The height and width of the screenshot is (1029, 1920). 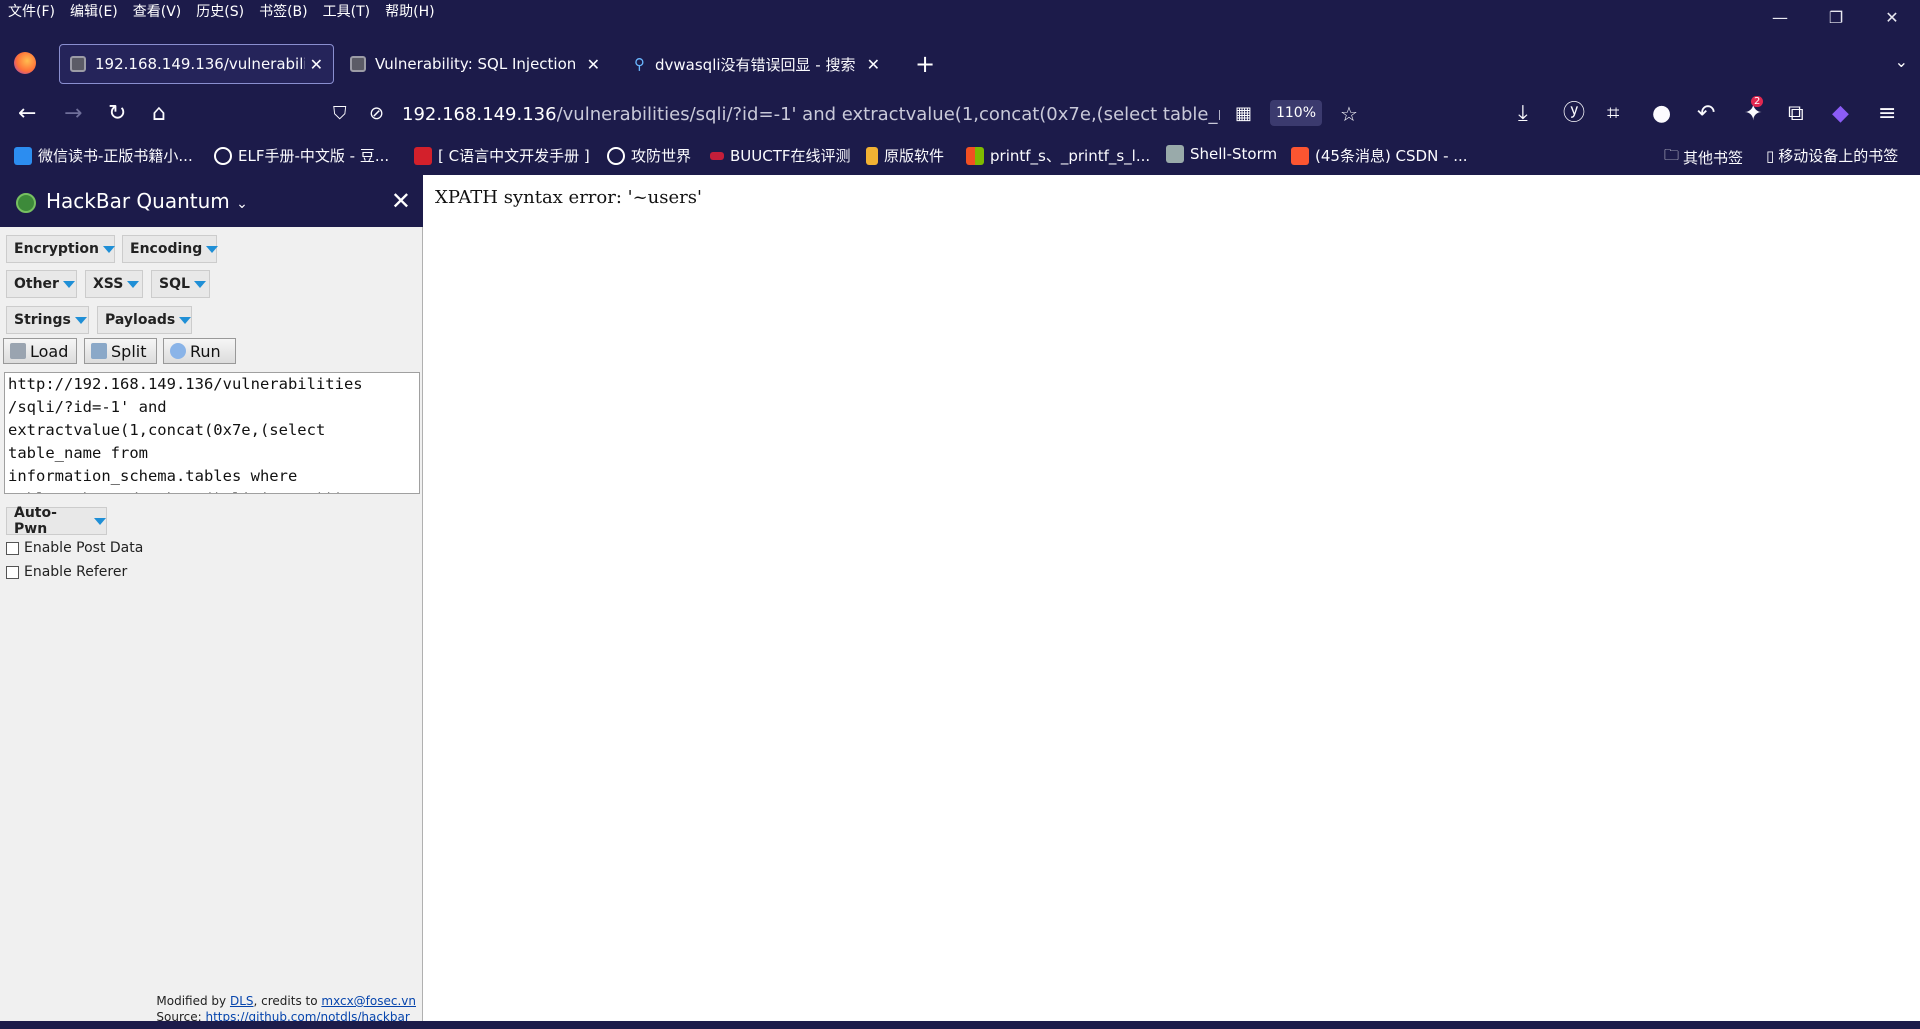 What do you see at coordinates (199, 351) in the screenshot?
I see `run-button: Run` at bounding box center [199, 351].